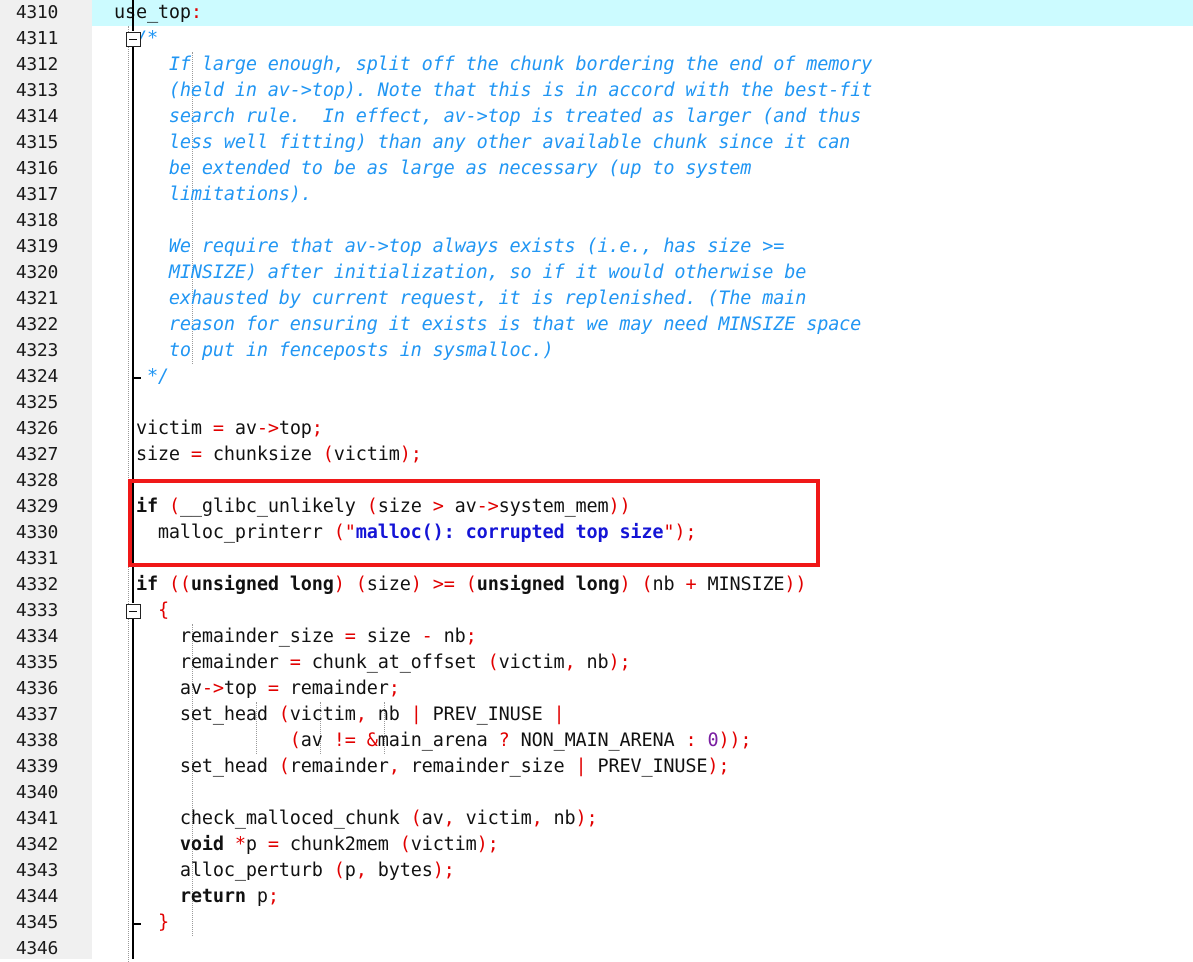  I want to click on line-number: 4322, so click(36, 324).